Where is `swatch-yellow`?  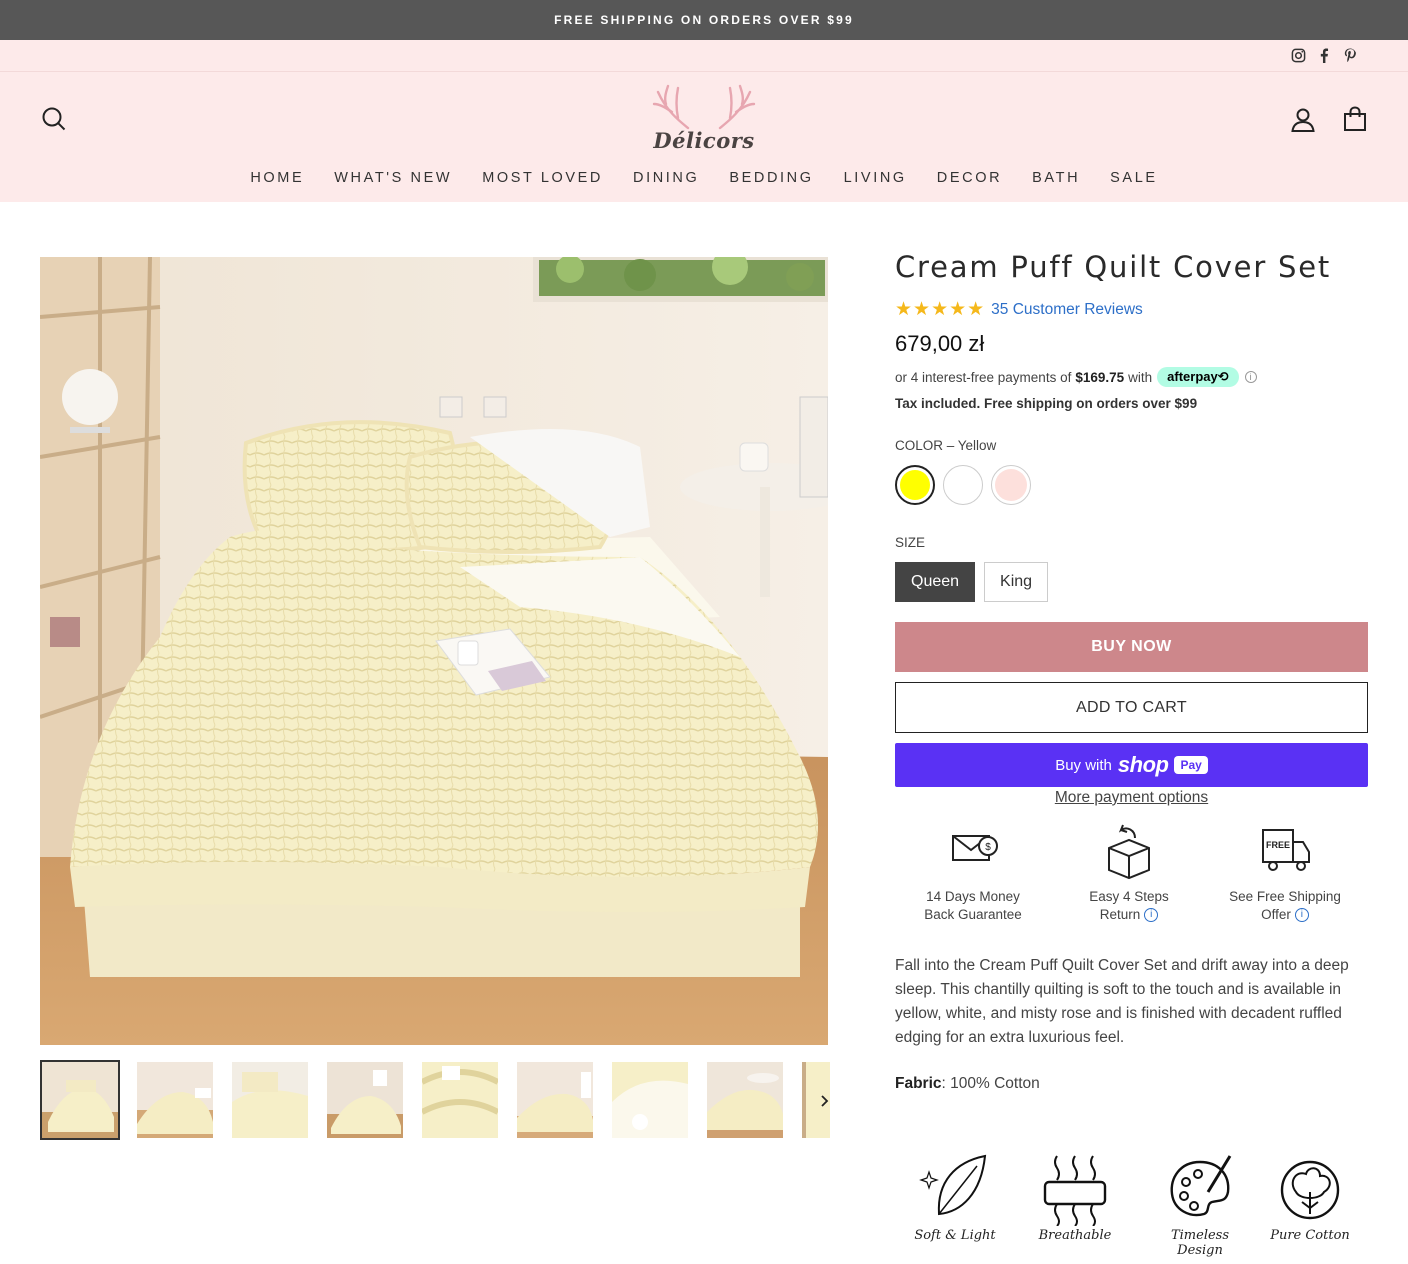
swatch-yellow is located at coordinates (915, 485).